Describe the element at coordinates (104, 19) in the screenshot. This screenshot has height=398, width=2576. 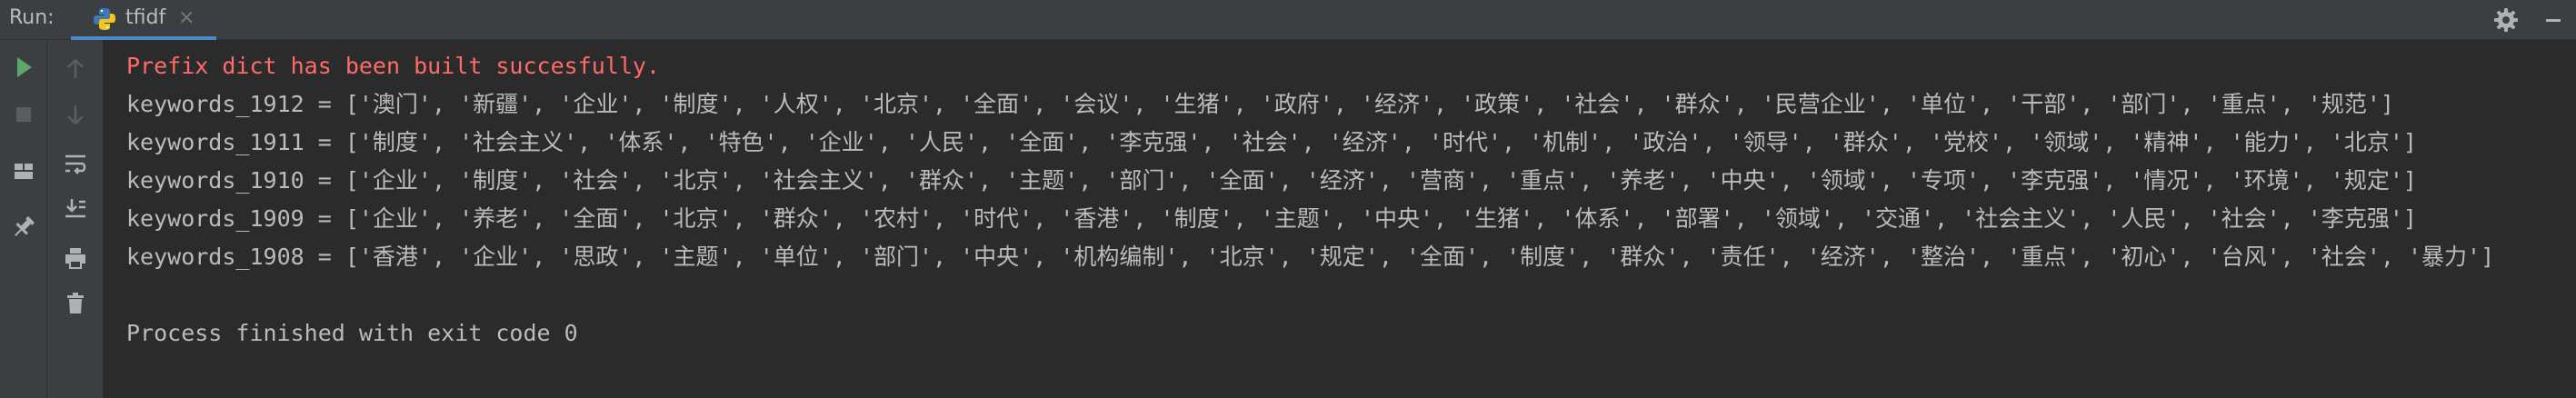
I see `python-icon` at that location.